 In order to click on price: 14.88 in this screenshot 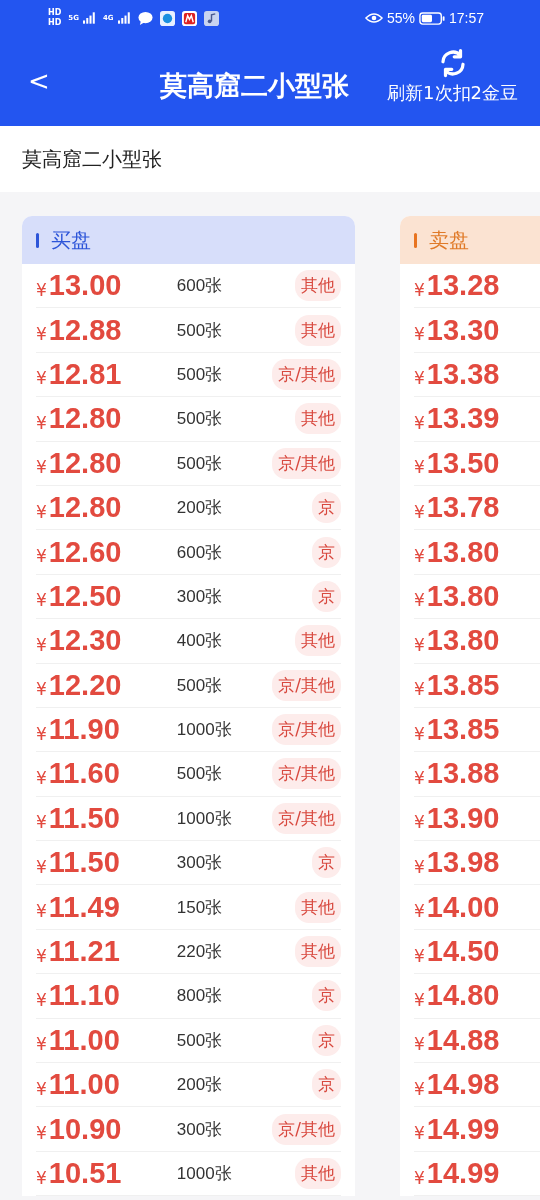, I will do `click(463, 1040)`.